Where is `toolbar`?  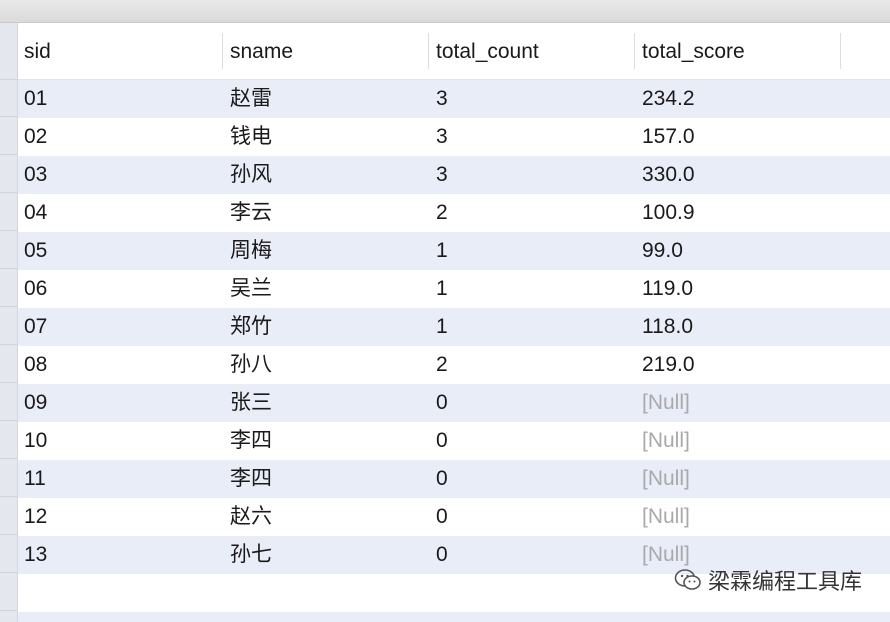
toolbar is located at coordinates (445, 11).